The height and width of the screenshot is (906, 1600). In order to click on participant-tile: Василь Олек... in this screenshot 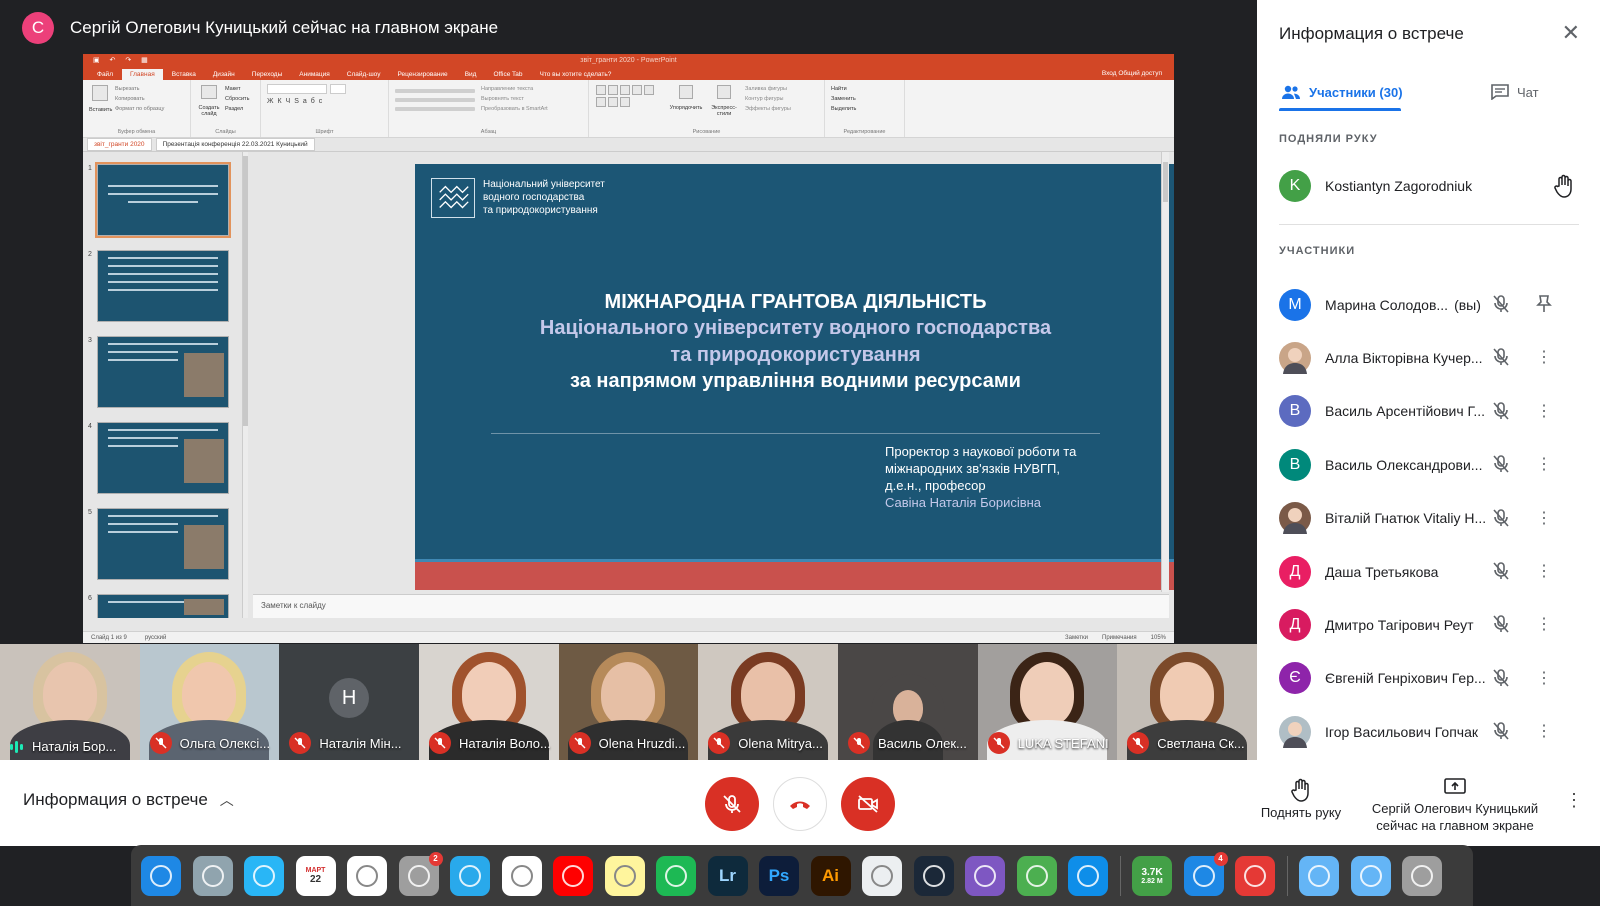, I will do `click(907, 702)`.